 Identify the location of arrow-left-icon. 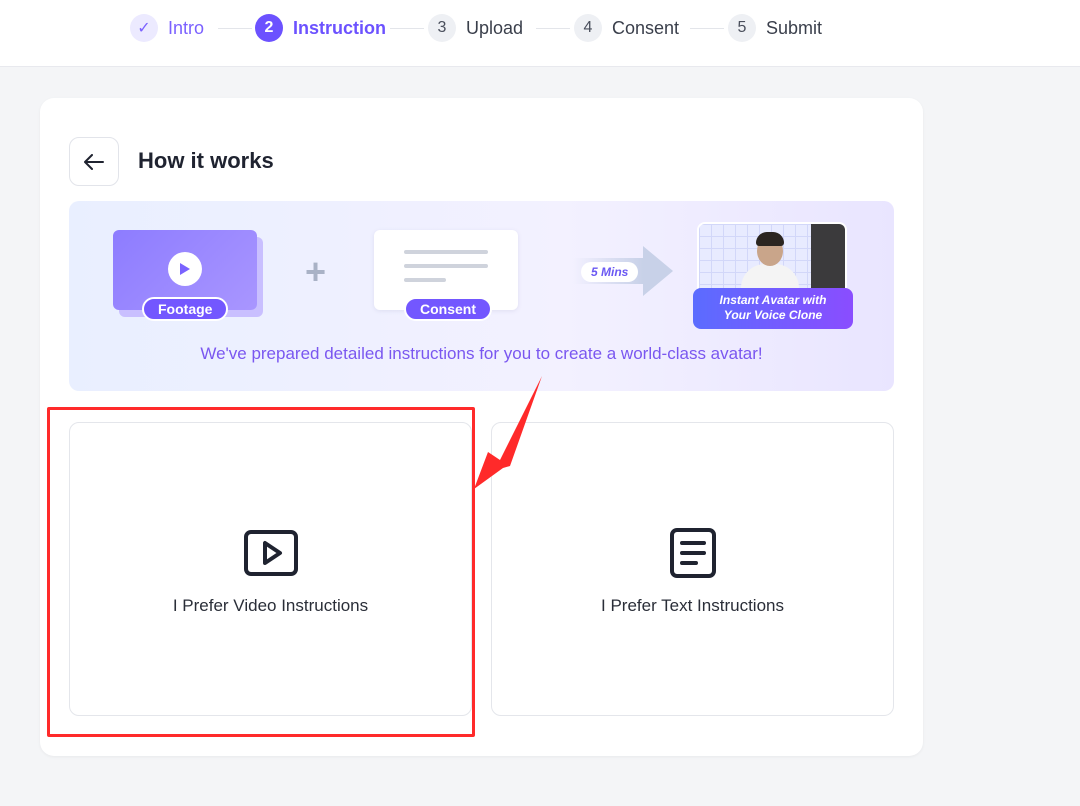
(94, 161).